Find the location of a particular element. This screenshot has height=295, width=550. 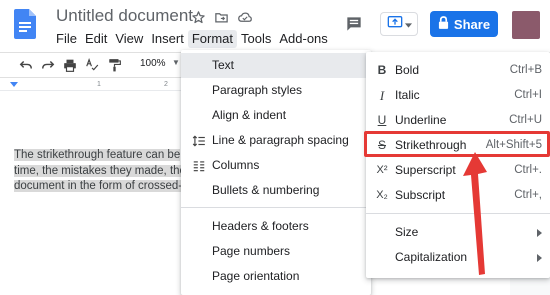

format-menu-item-columns: Columns is located at coordinates (276, 165).